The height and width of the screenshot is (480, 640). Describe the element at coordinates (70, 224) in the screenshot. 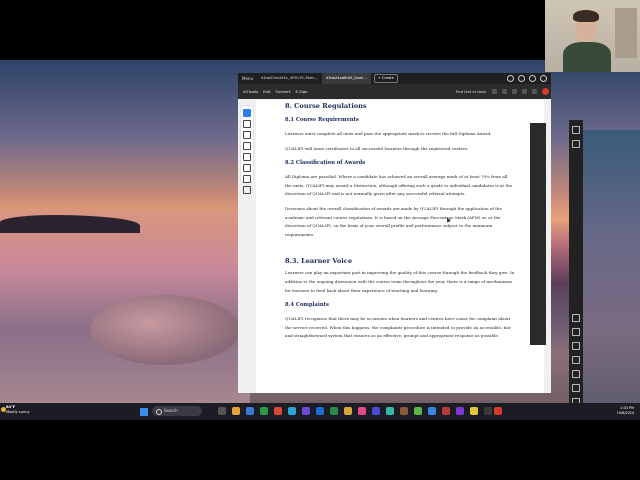

I see `wallpaper-cliff` at that location.